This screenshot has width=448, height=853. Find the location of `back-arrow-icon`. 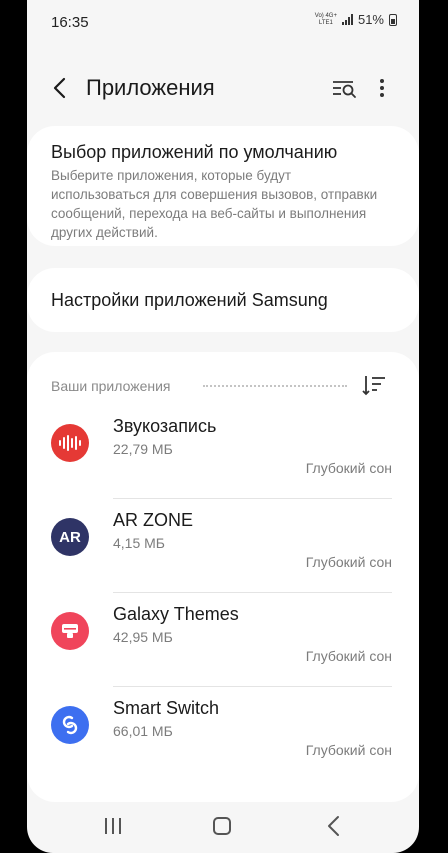

back-arrow-icon is located at coordinates (61, 88).